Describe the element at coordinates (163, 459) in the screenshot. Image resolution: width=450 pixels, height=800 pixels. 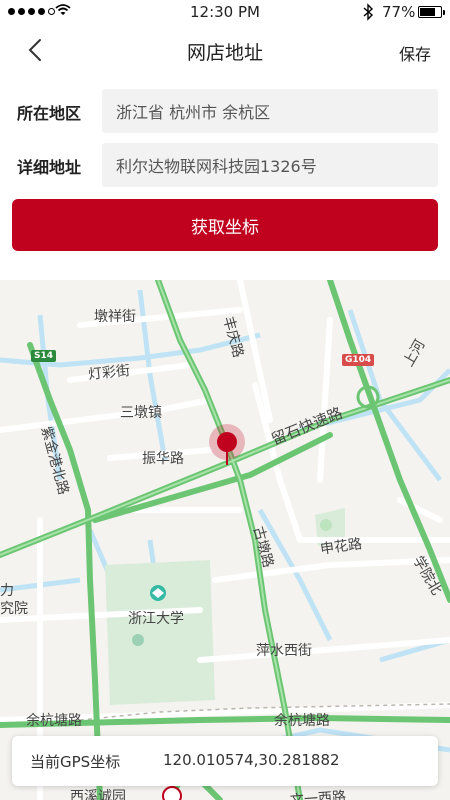
I see `map-label-zhenhua: 振华路` at that location.